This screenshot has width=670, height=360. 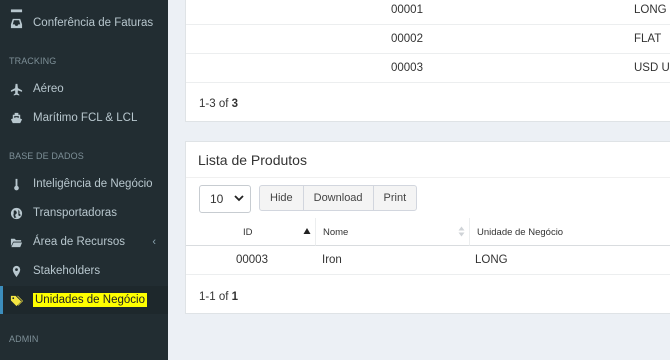 I want to click on page-size-value: 10, so click(x=217, y=199).